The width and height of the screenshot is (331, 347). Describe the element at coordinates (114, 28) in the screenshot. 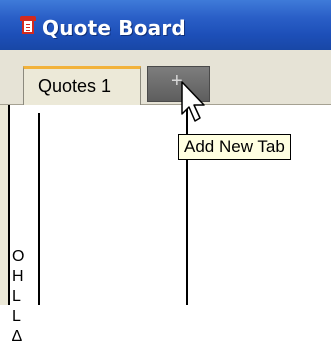

I see `window-title: Quote Board` at that location.